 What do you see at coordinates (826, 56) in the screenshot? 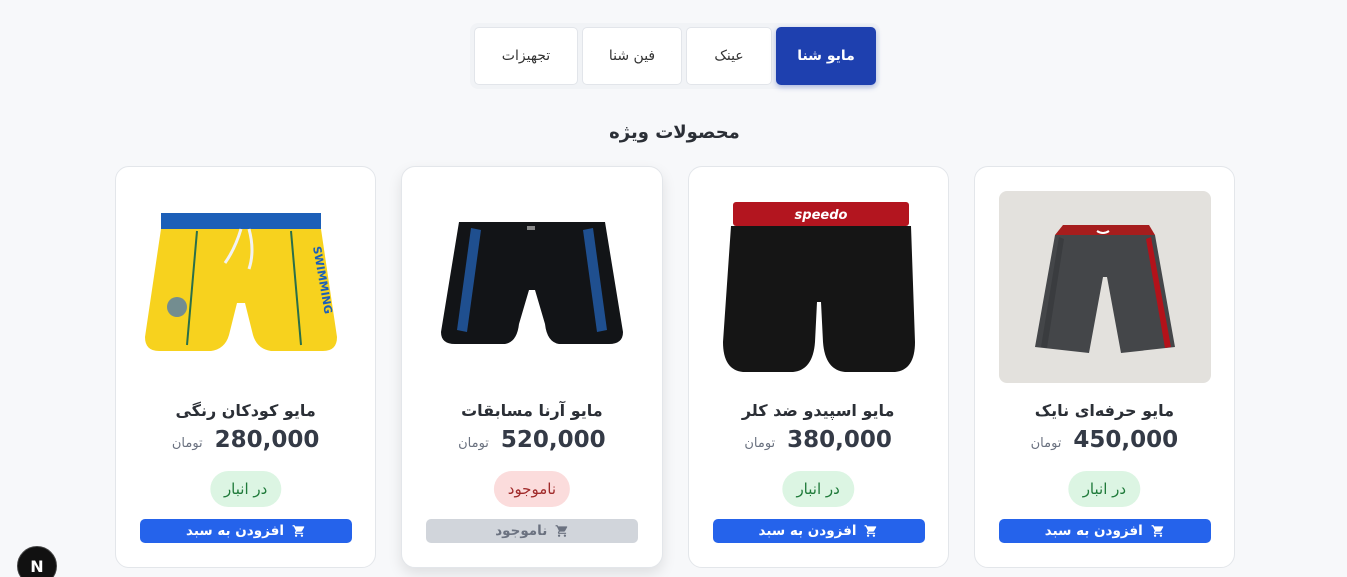
I see `tab-swimsuits: مایو شنا` at bounding box center [826, 56].